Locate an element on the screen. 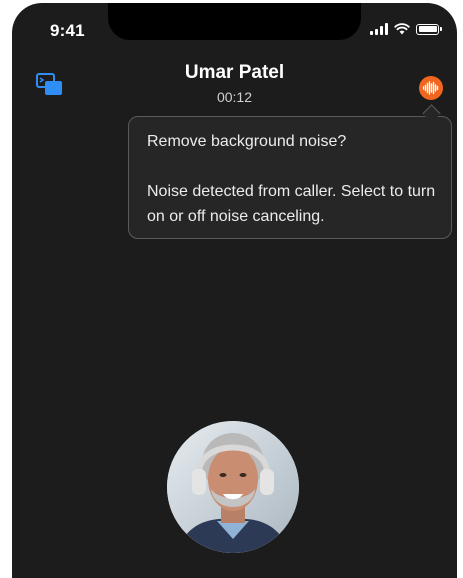 This screenshot has width=463, height=578. status-time: 9:41 is located at coordinates (67, 30).